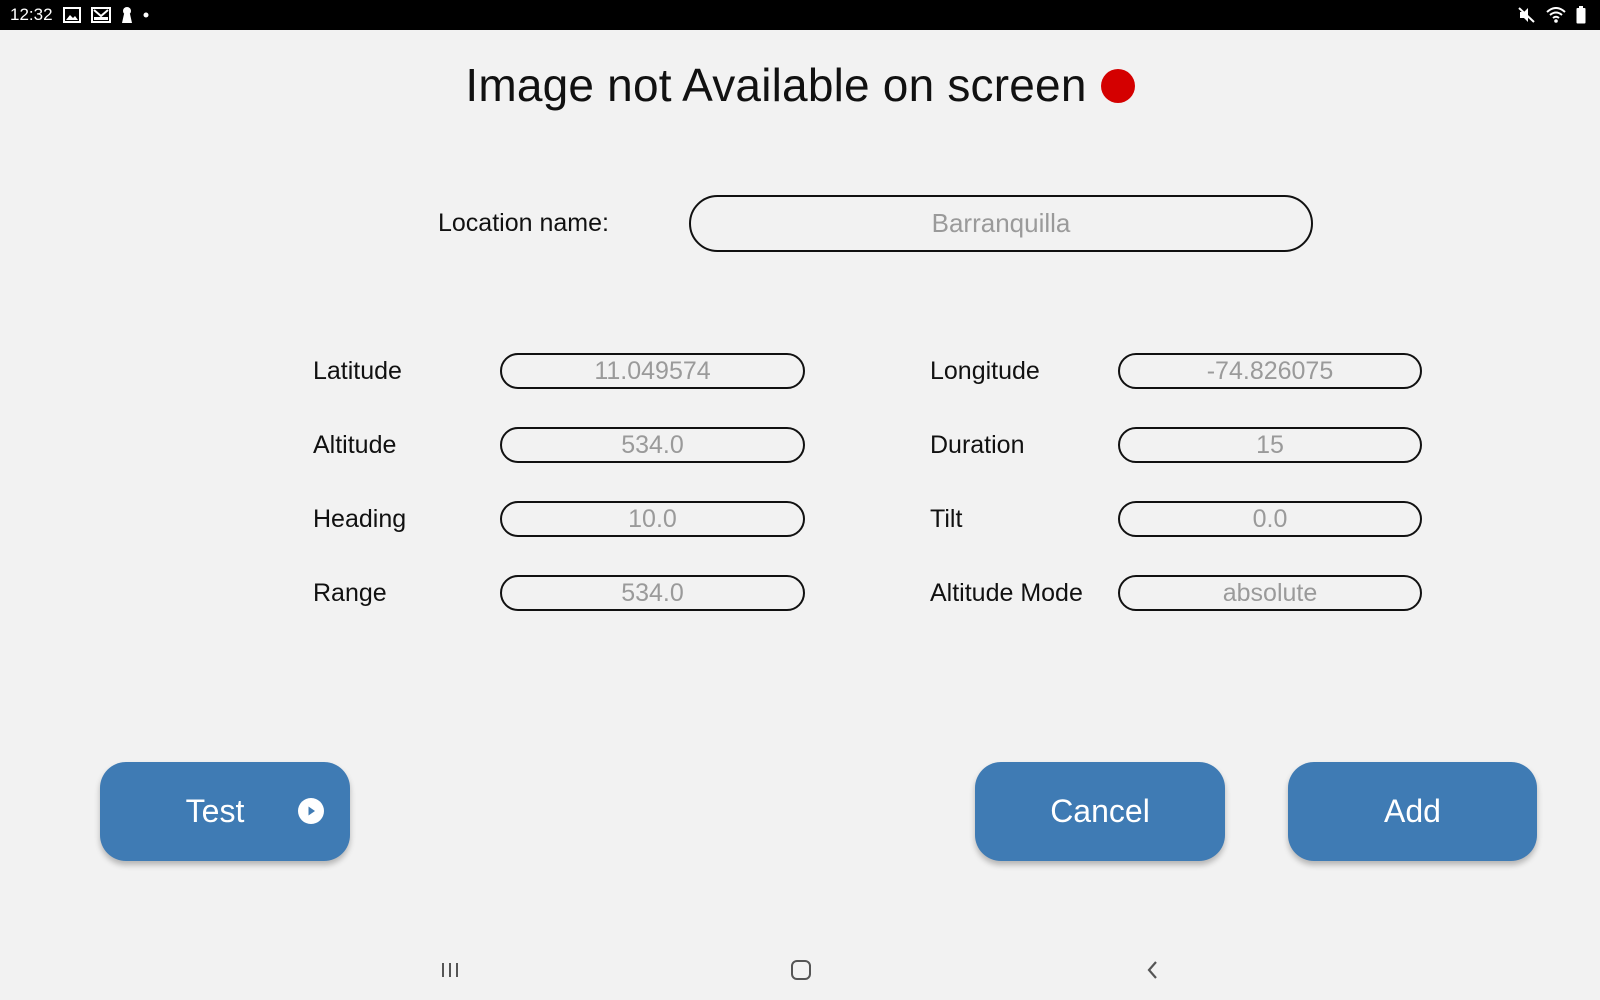  I want to click on longitude-input, so click(1270, 371).